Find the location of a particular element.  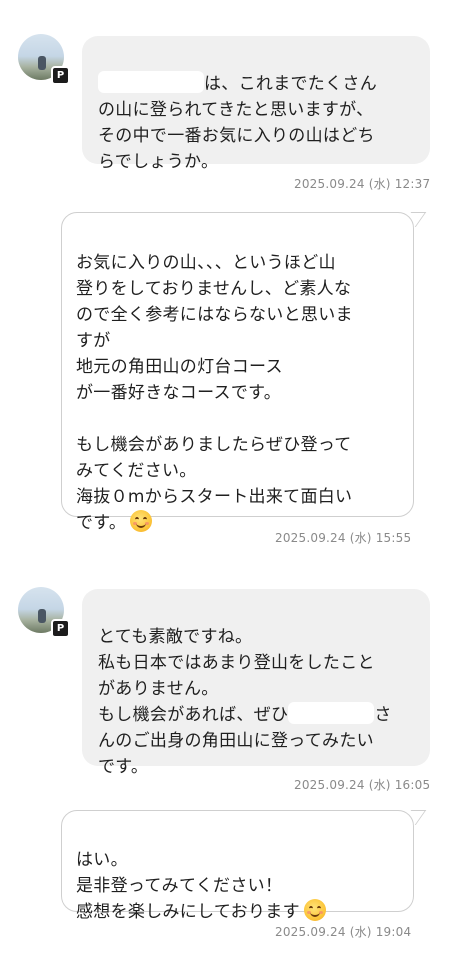

message-text: んのご出身の角田山に登ってみたい です。 is located at coordinates (236, 754).